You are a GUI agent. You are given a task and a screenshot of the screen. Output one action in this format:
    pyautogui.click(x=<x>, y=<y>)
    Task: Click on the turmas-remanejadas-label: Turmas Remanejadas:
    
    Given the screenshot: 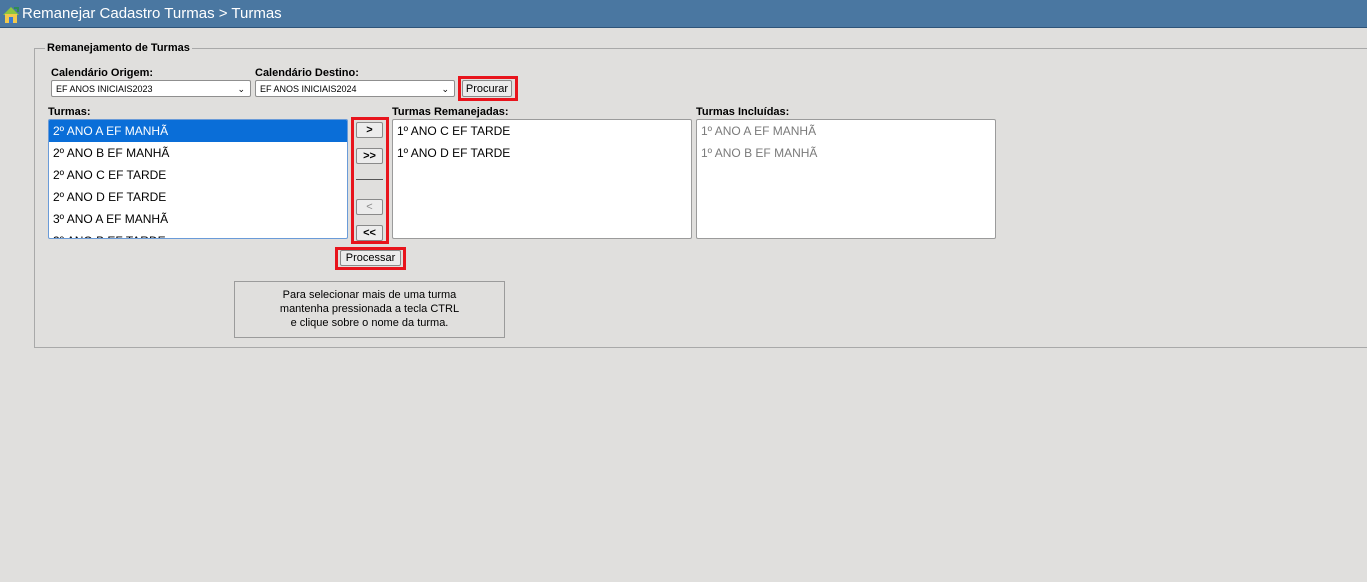 What is the action you would take?
    pyautogui.click(x=450, y=112)
    